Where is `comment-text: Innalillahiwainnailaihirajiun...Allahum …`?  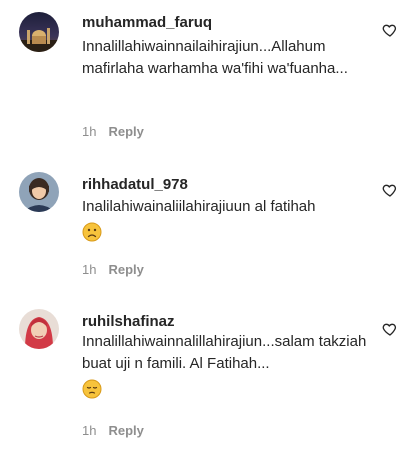
comment-text: Innalillahiwainnailaihirajiun...Allahum … is located at coordinates (215, 57).